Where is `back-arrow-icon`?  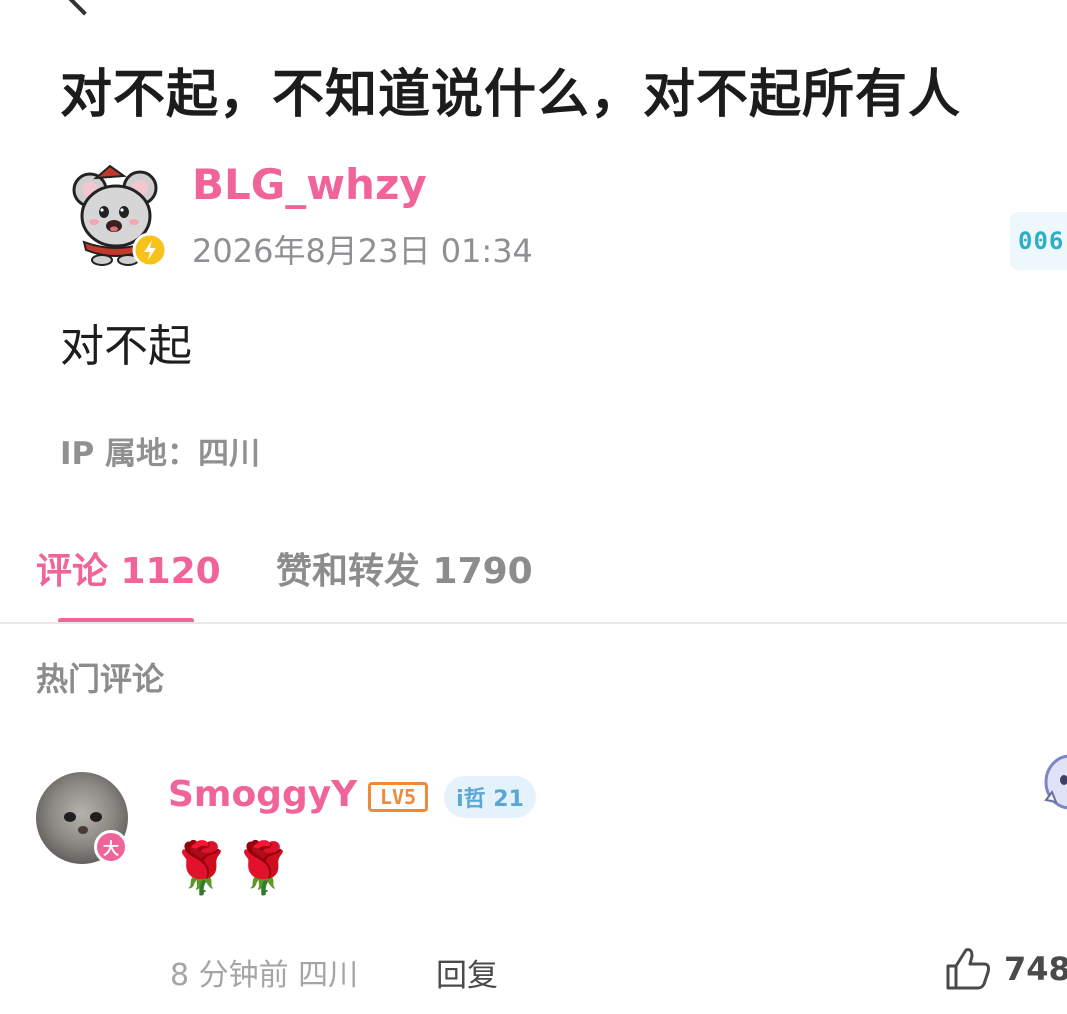
back-arrow-icon is located at coordinates (84, 8).